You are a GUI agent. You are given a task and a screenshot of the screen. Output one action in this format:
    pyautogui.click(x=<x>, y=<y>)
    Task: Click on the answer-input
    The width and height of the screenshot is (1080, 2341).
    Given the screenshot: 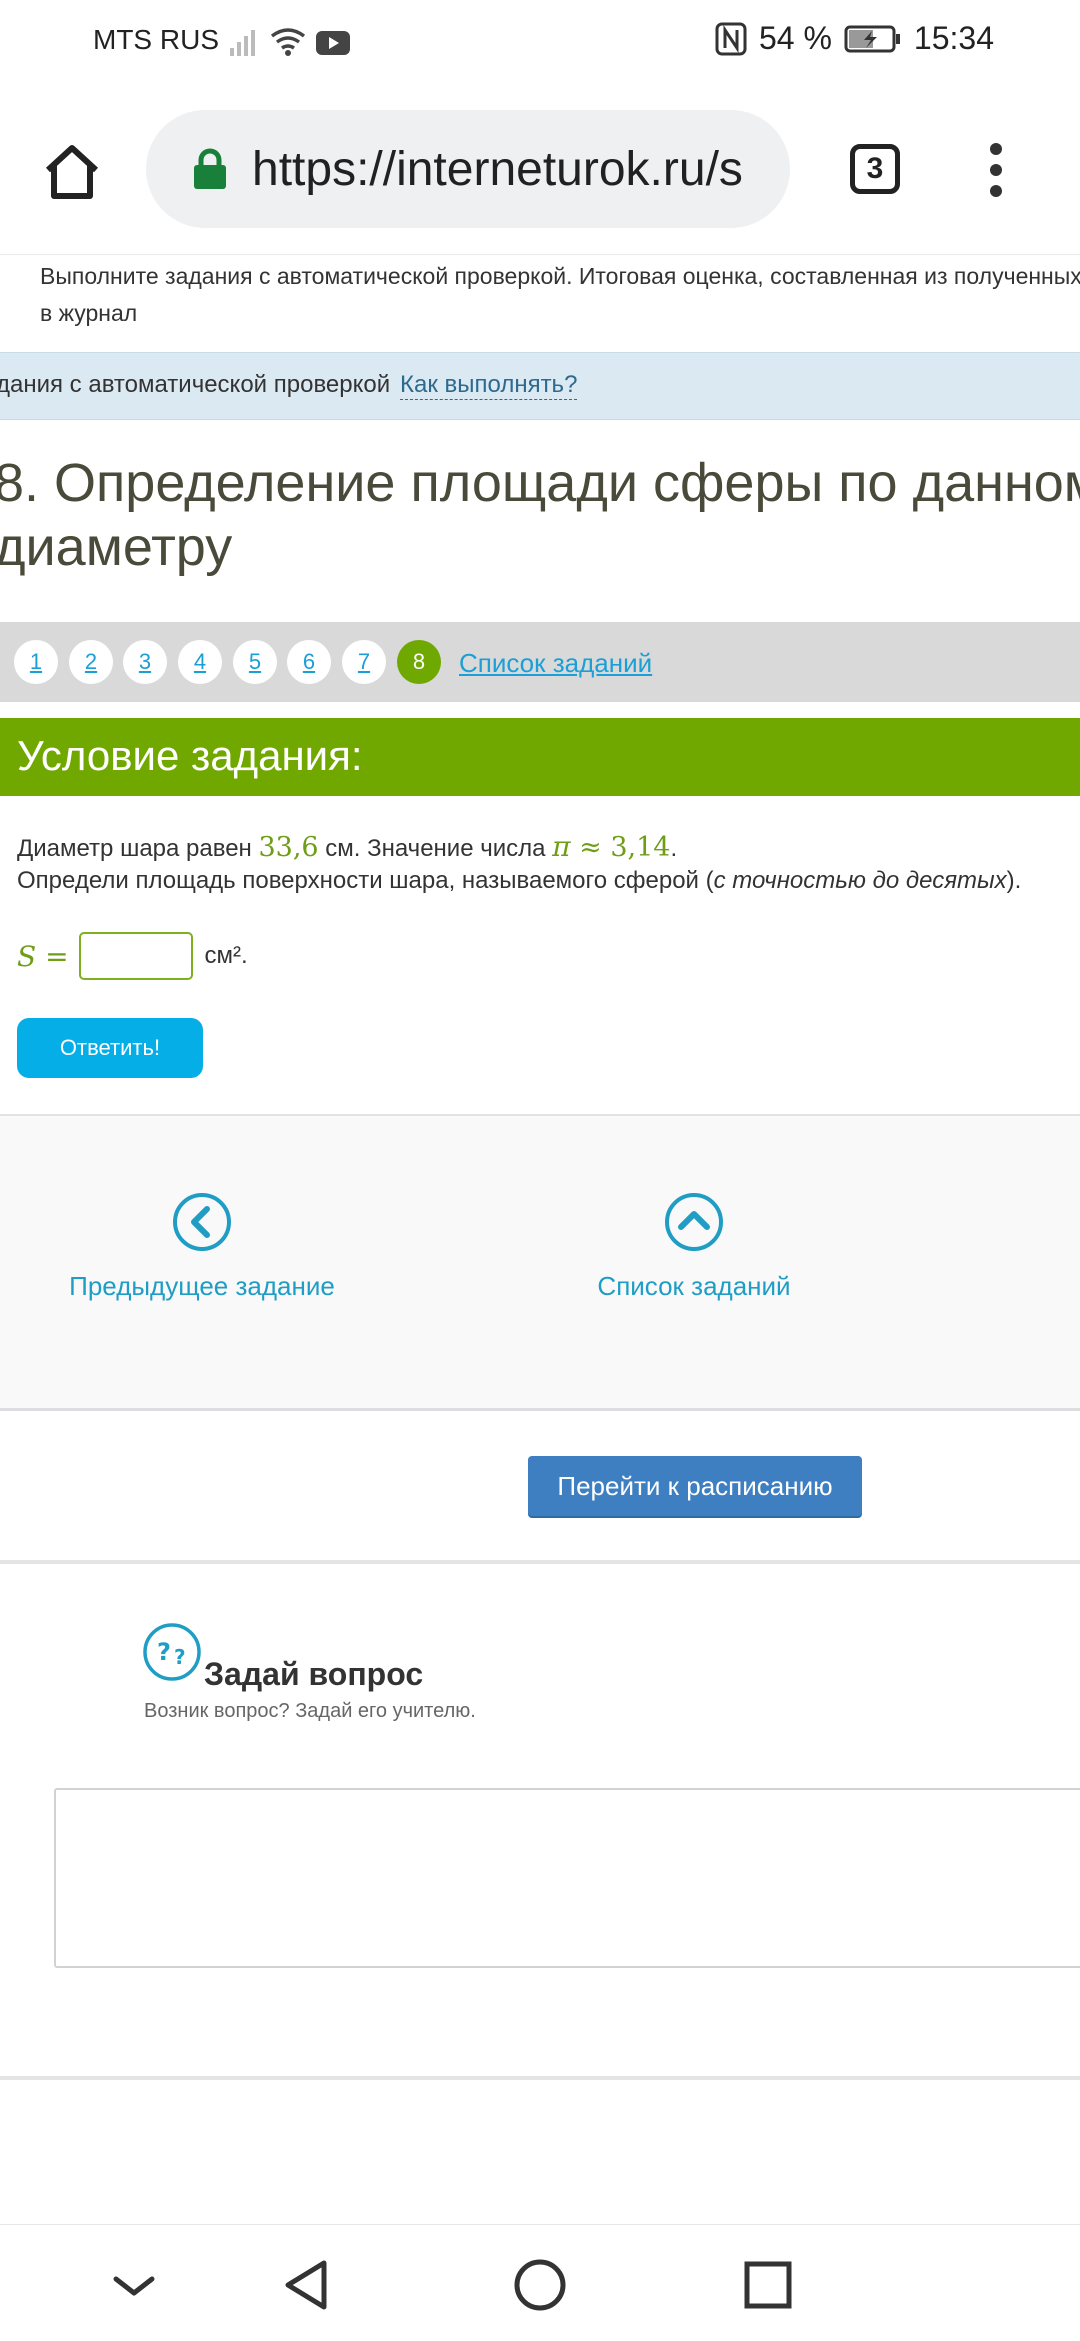 What is the action you would take?
    pyautogui.click(x=135, y=956)
    